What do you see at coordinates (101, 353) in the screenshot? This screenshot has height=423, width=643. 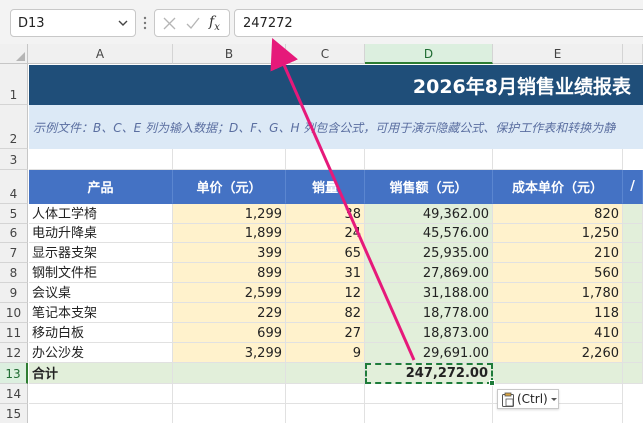 I see `cell-product-row-12: 办公沙发` at bounding box center [101, 353].